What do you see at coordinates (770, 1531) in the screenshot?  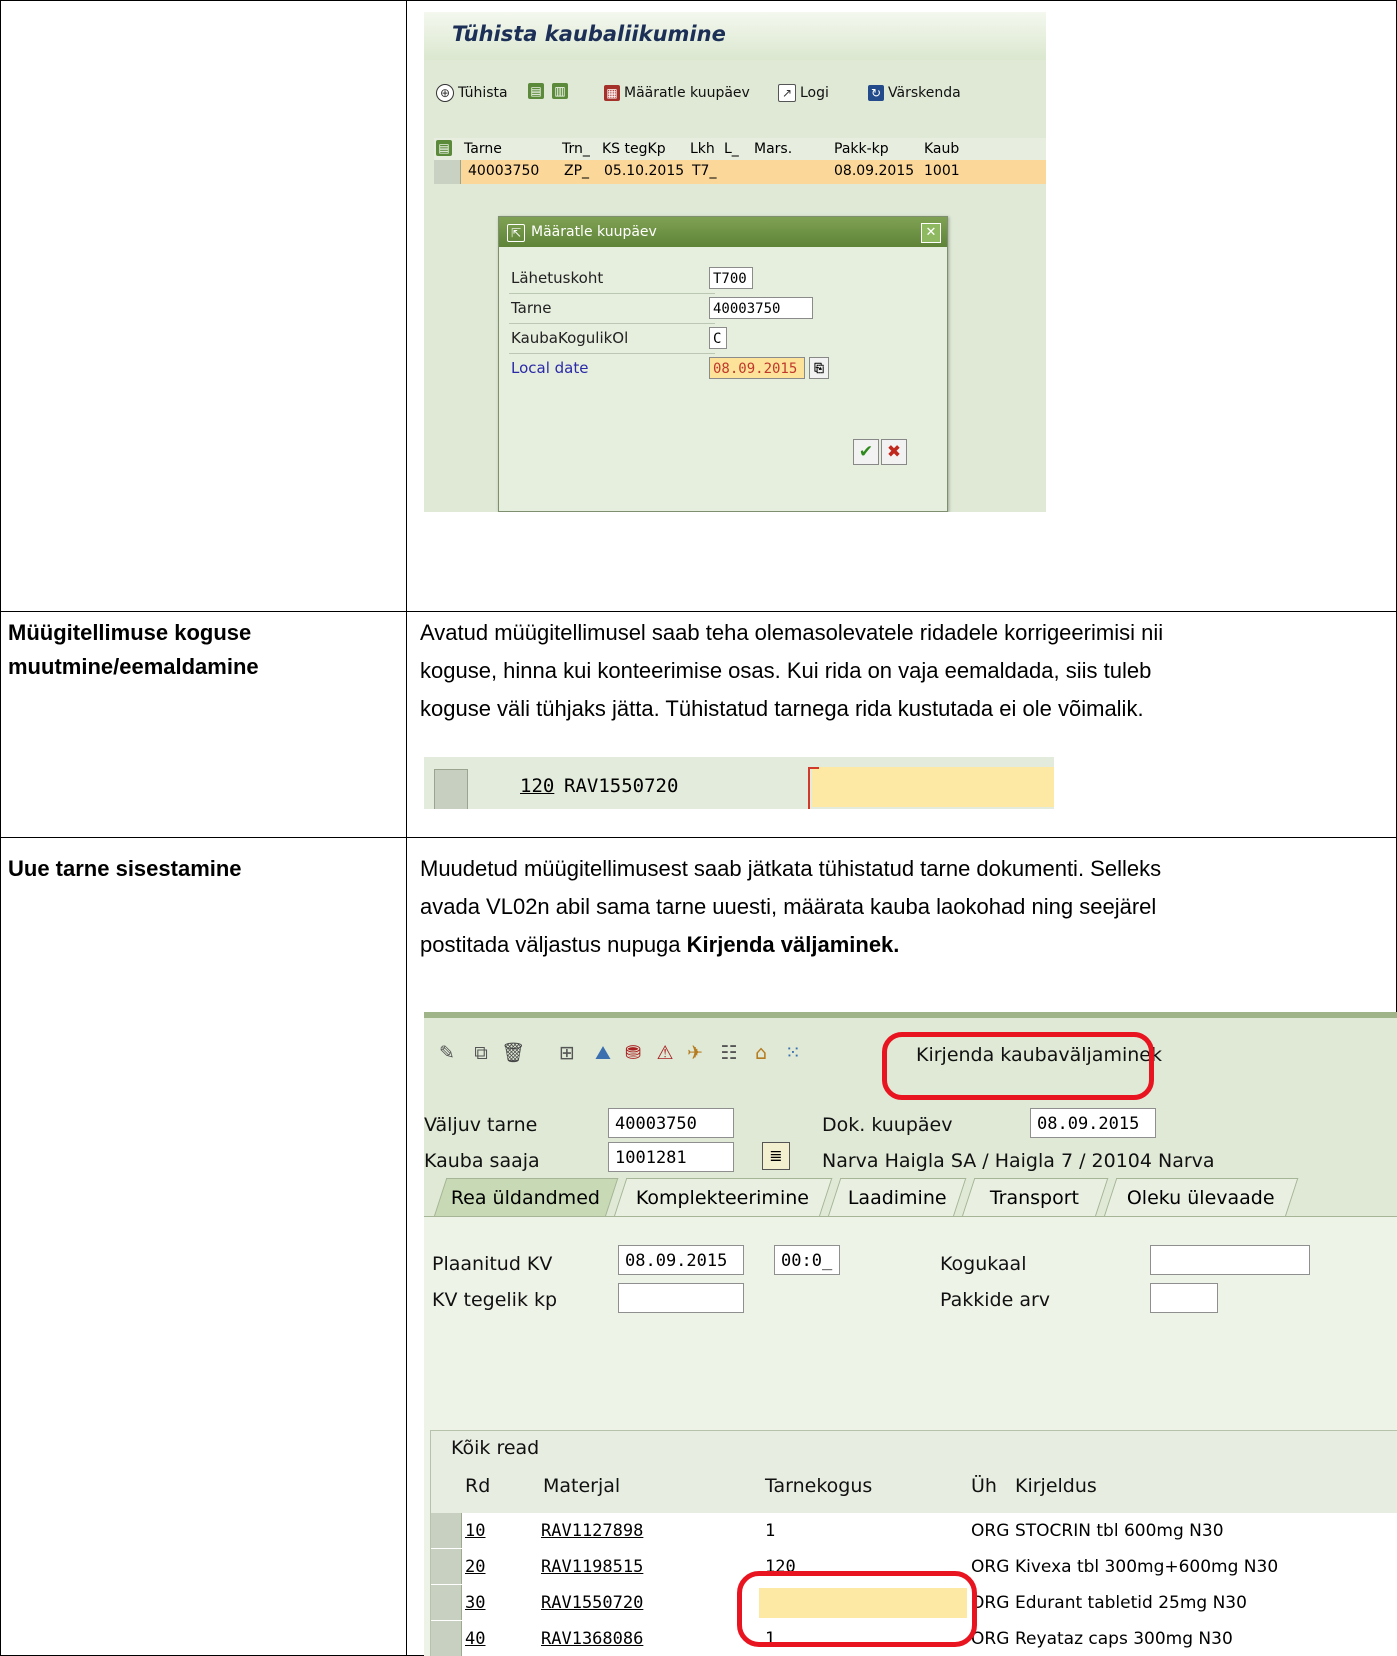 I see `delivery-quantity: 1` at bounding box center [770, 1531].